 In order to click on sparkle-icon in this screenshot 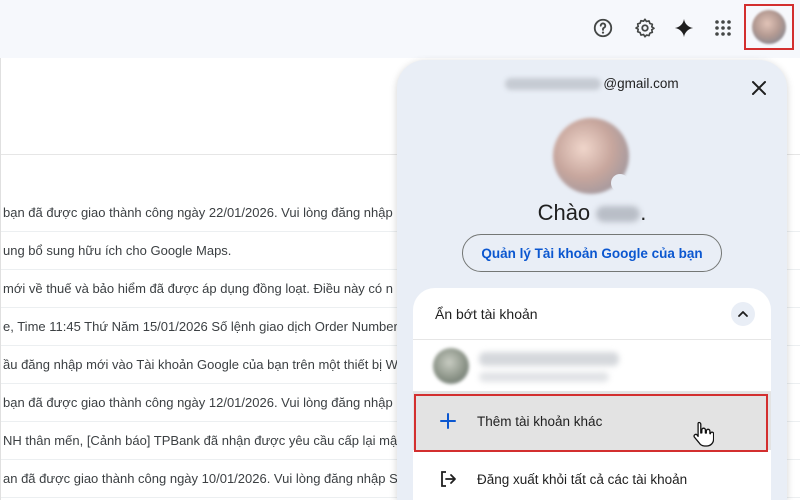, I will do `click(684, 28)`.